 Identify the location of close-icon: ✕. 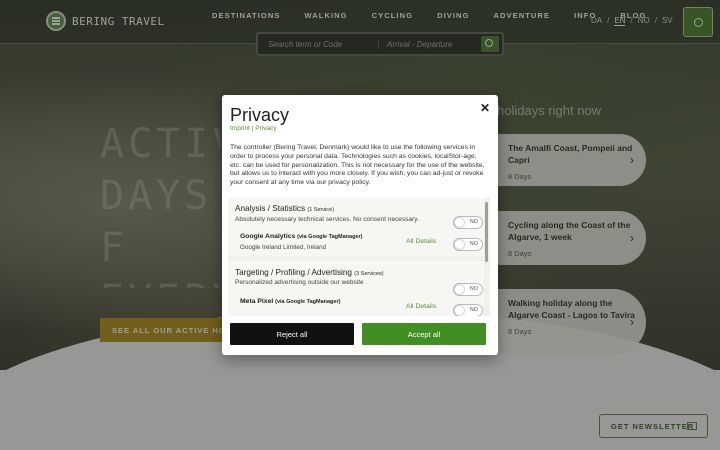
(485, 108).